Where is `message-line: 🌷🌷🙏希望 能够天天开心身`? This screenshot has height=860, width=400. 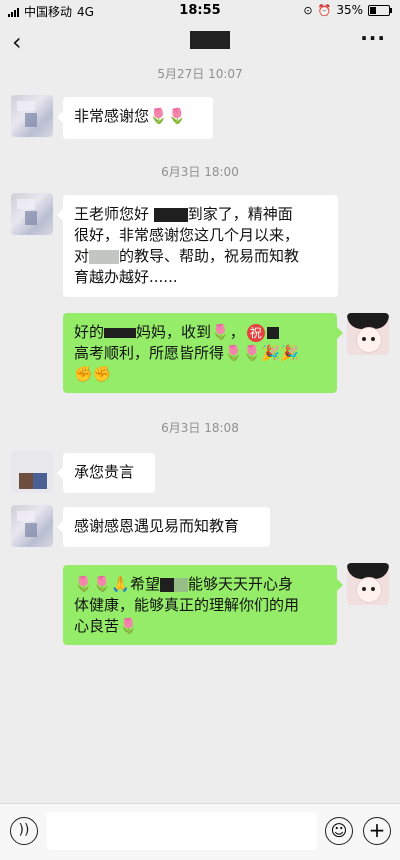 message-line: 🌷🌷🙏希望 能够天天开心身 is located at coordinates (200, 584).